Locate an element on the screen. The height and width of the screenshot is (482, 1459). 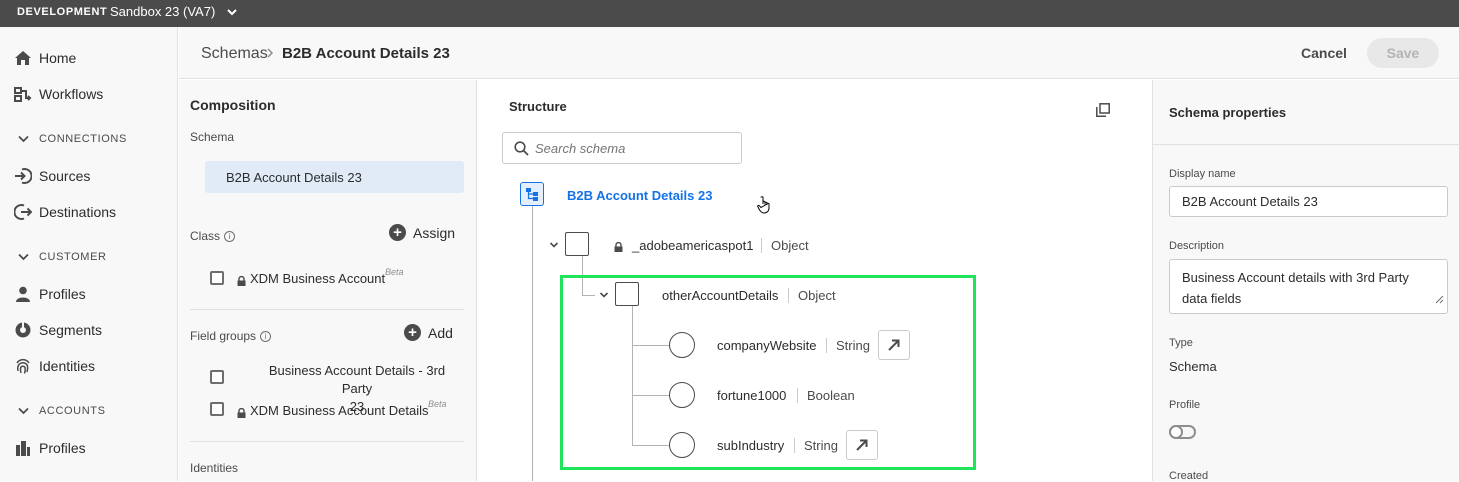
destinations-icon is located at coordinates (23, 212).